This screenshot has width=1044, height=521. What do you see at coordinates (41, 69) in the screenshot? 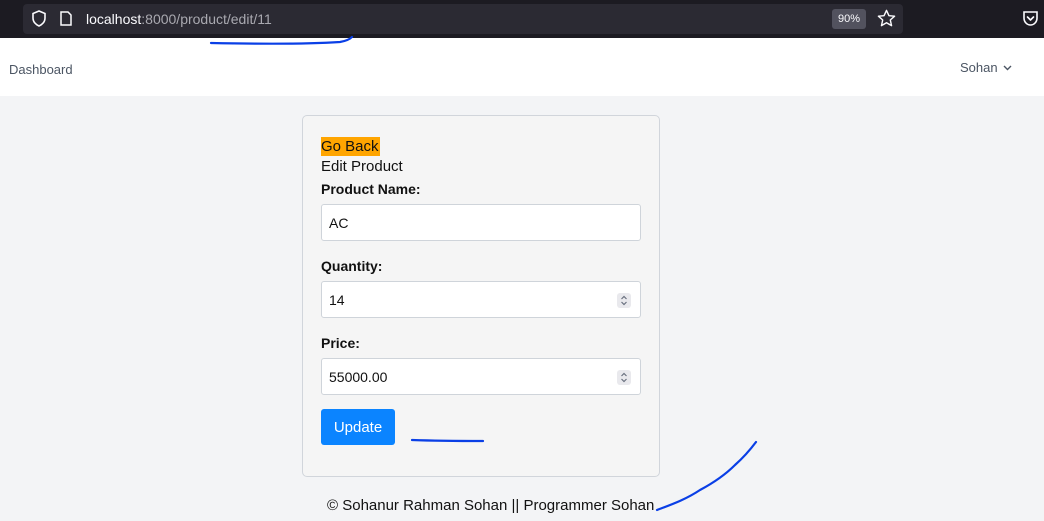
I see `nav-dashboard-link: Dashboard` at bounding box center [41, 69].